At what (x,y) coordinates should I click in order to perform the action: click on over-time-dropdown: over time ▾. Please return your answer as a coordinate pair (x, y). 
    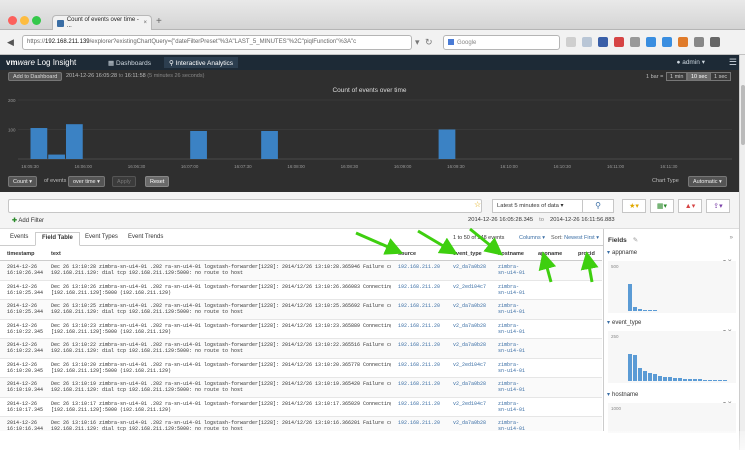
    Looking at the image, I should click on (86, 181).